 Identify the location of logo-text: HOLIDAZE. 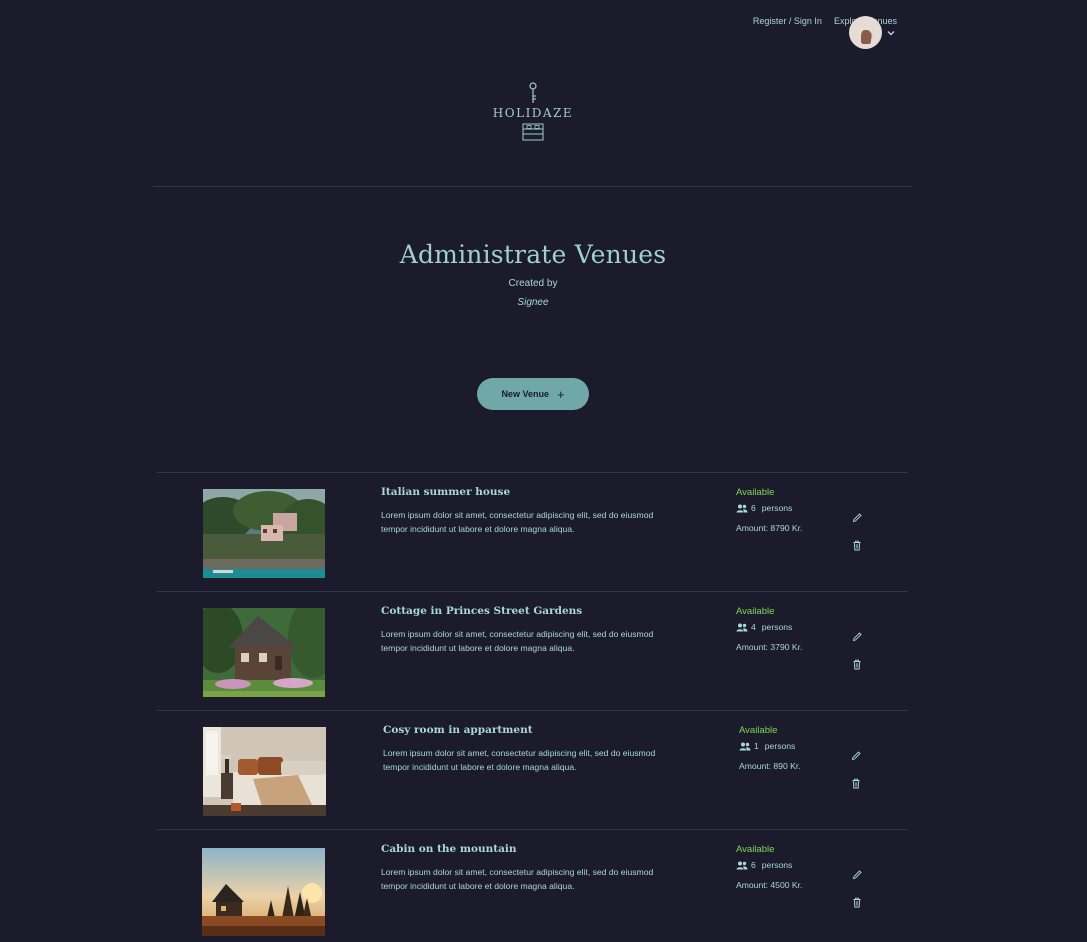
(533, 113).